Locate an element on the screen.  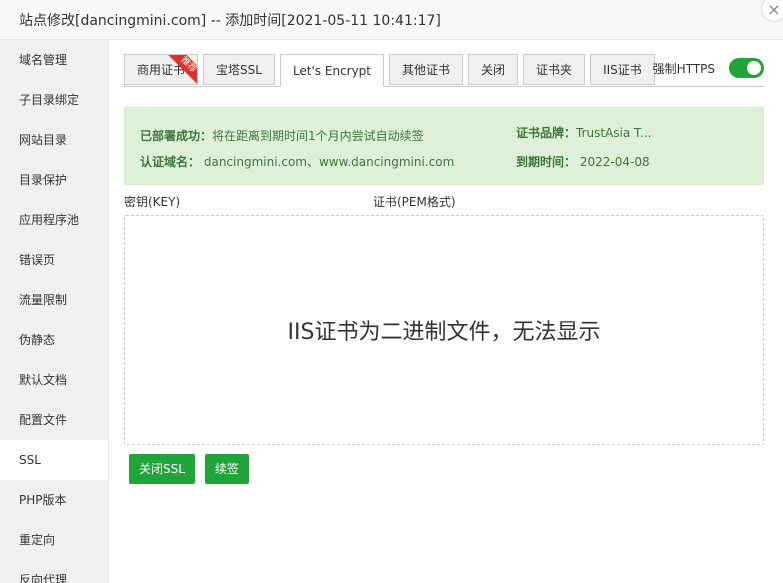
cert-domain-label: 认证域名： is located at coordinates (170, 162).